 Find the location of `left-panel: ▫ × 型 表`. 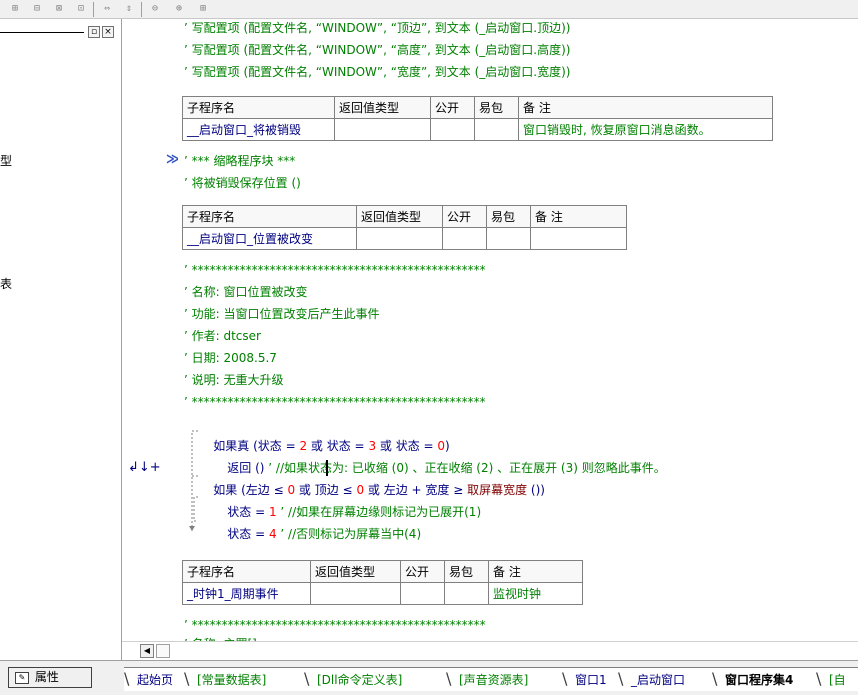

left-panel: ▫ × 型 表 is located at coordinates (61, 343).